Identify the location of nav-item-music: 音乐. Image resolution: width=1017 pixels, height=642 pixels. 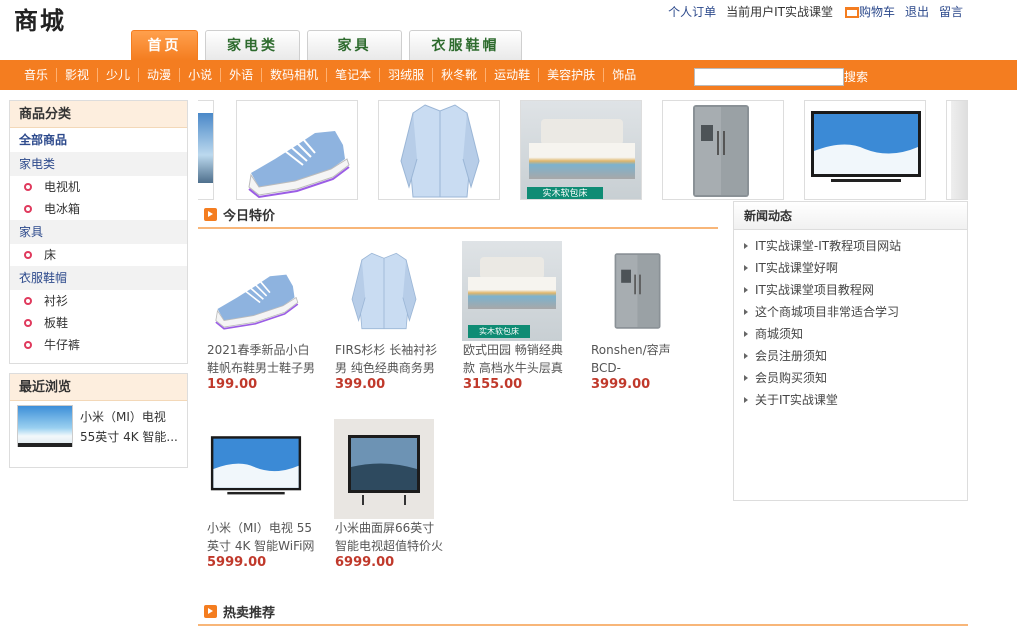
(37, 75).